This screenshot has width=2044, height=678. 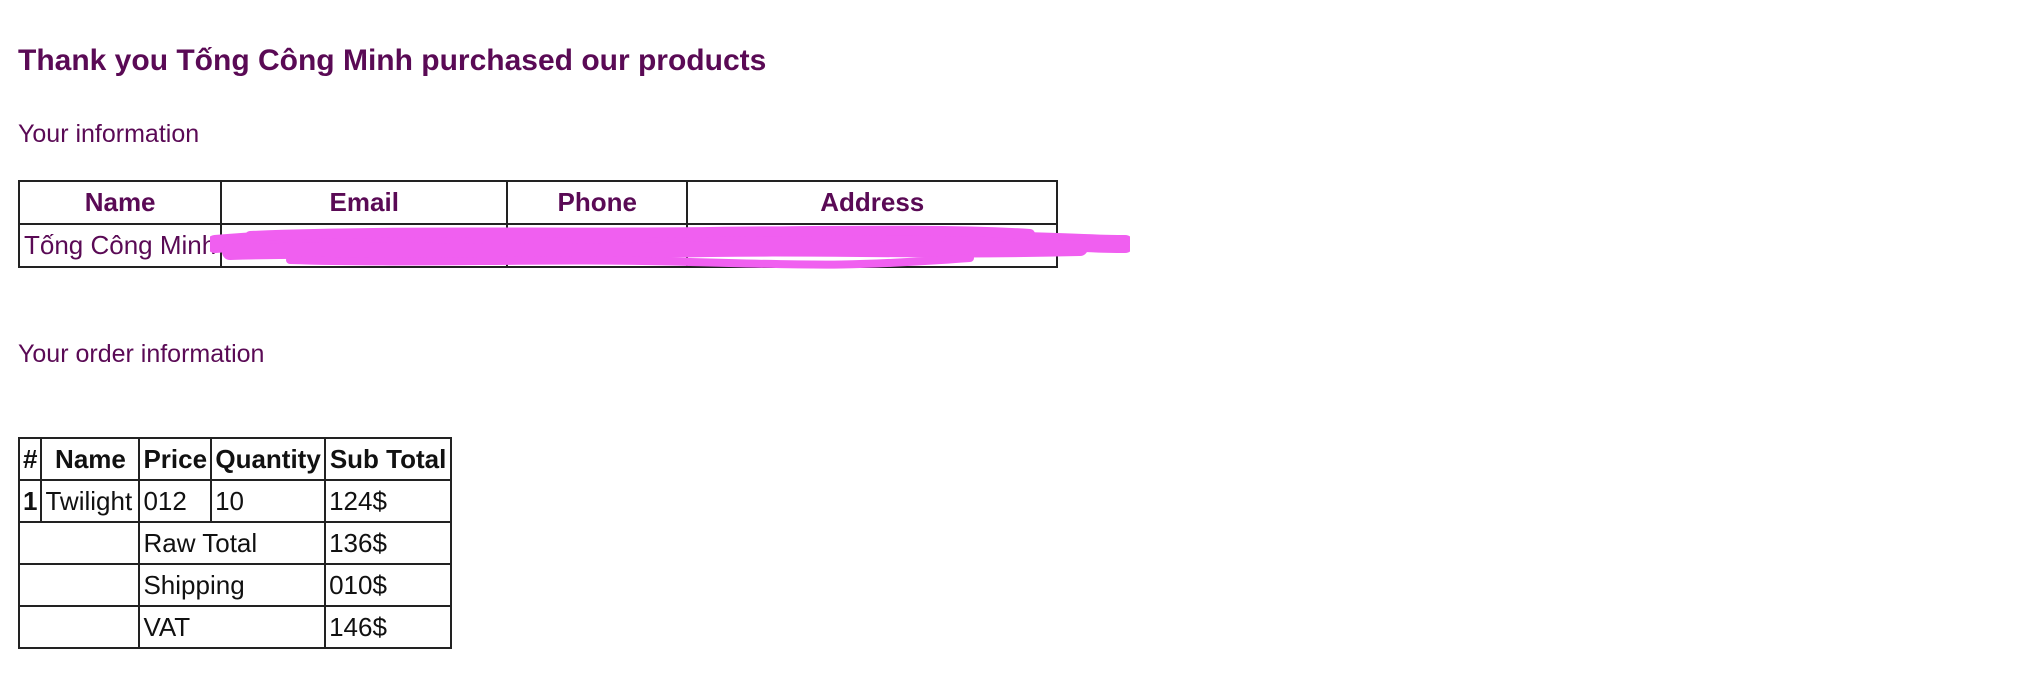 What do you see at coordinates (120, 202) in the screenshot?
I see `column-header-name: Name` at bounding box center [120, 202].